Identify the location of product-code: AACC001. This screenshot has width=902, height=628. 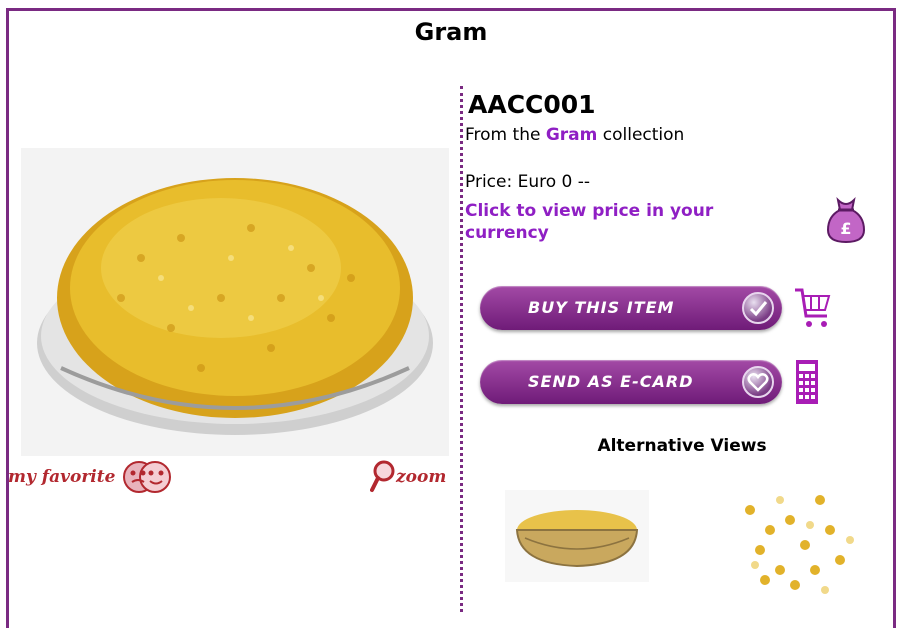
(532, 104).